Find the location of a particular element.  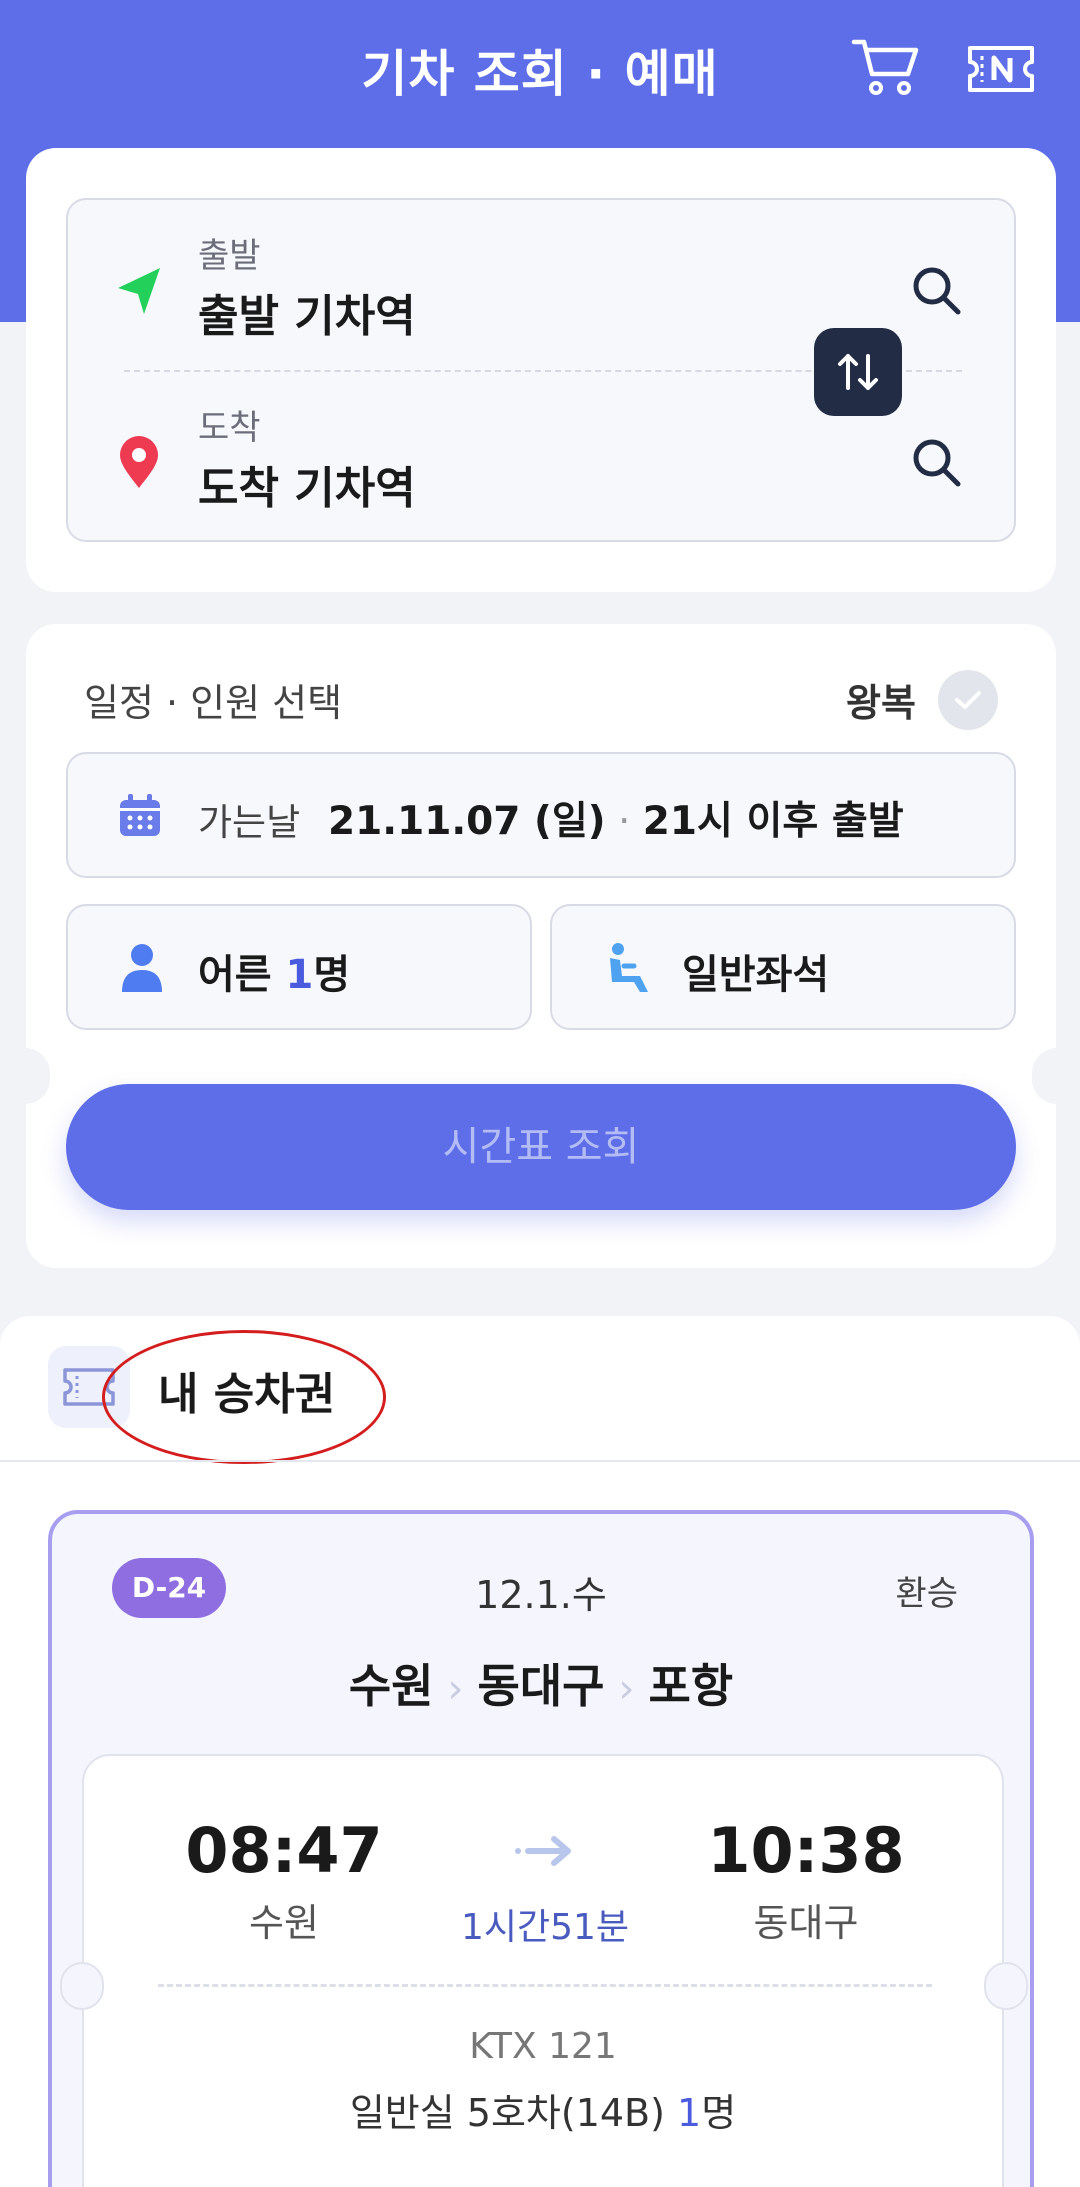

calendar-icon is located at coordinates (140, 815).